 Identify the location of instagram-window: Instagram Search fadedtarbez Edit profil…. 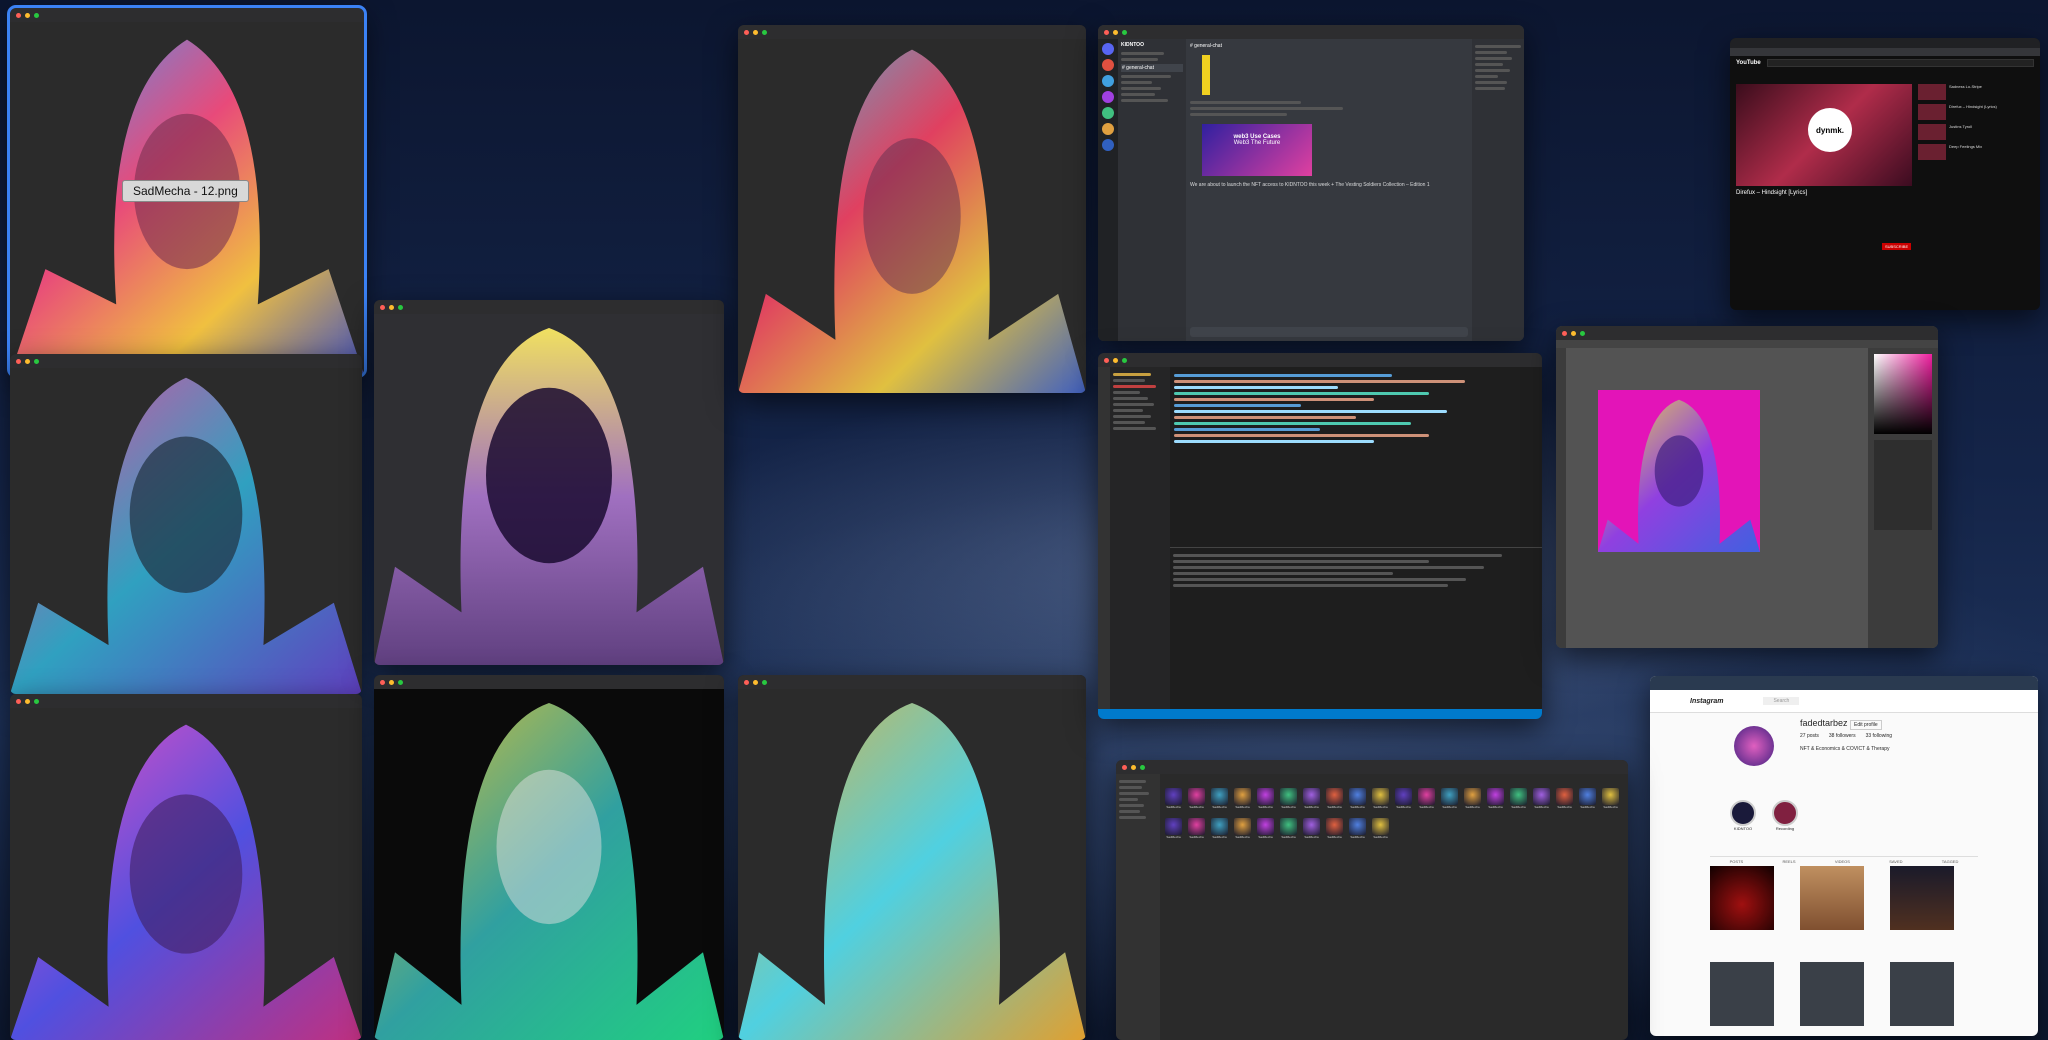
(1844, 856).